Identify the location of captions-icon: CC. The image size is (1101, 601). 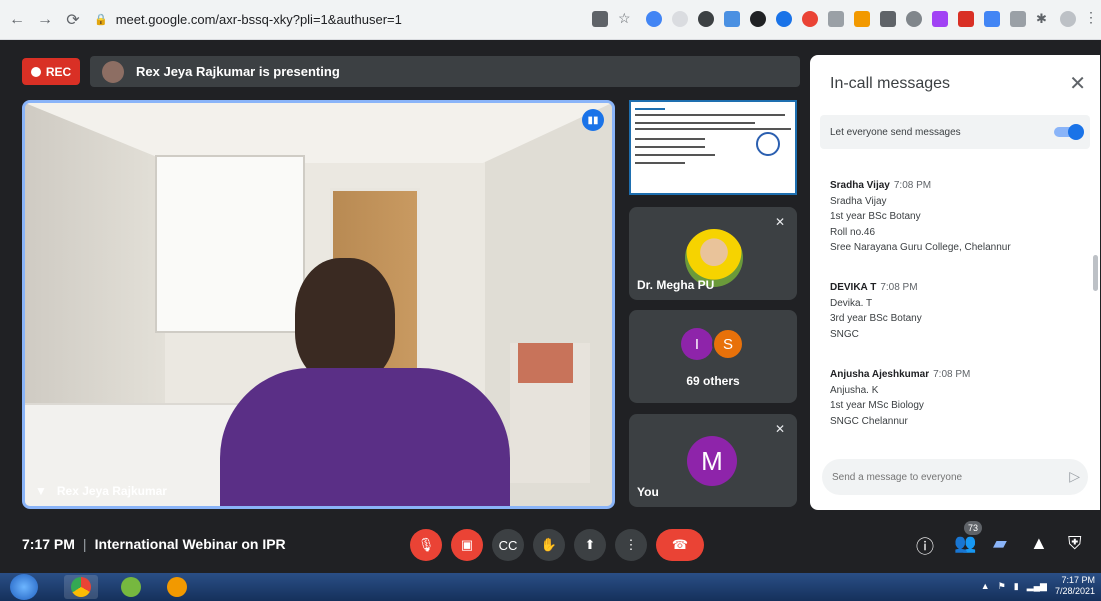
(508, 545).